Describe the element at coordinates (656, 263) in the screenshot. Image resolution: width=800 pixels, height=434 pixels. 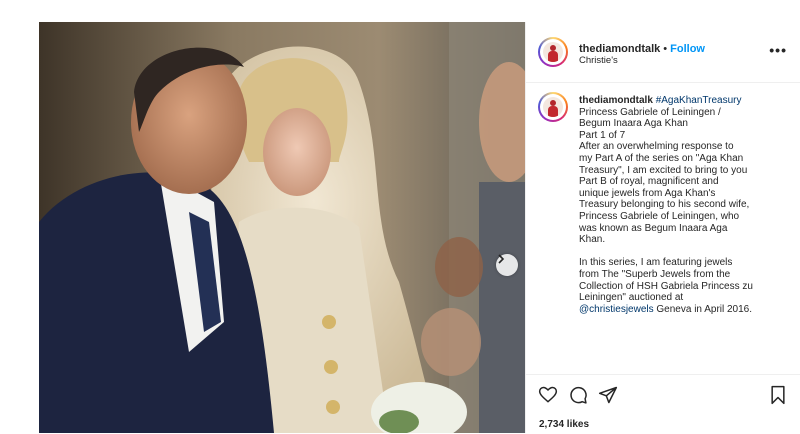
I see `caption-line: In this series, I am featuring jewels` at that location.